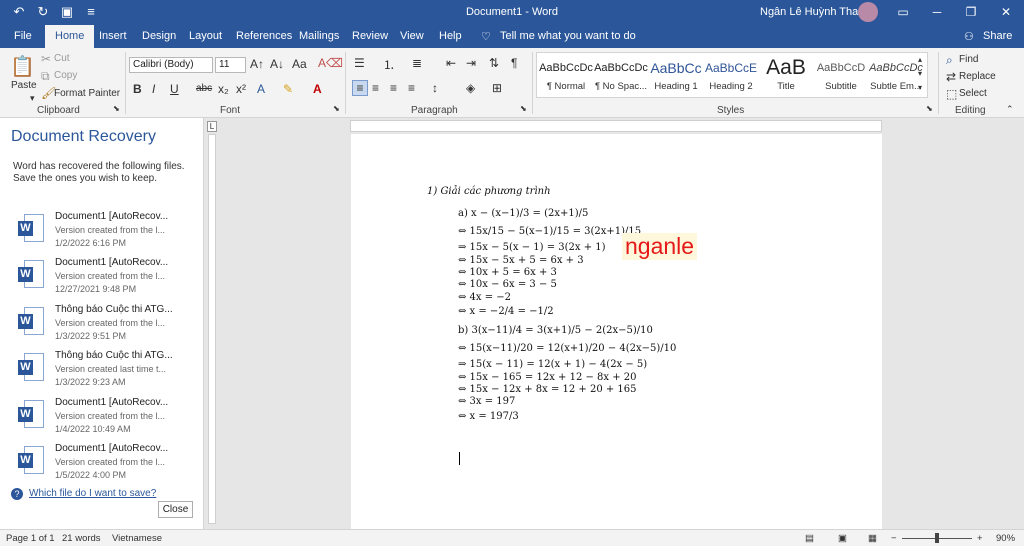 The image size is (1024, 546). Describe the element at coordinates (497, 88) in the screenshot. I see `borders-icon: ⊞` at that location.